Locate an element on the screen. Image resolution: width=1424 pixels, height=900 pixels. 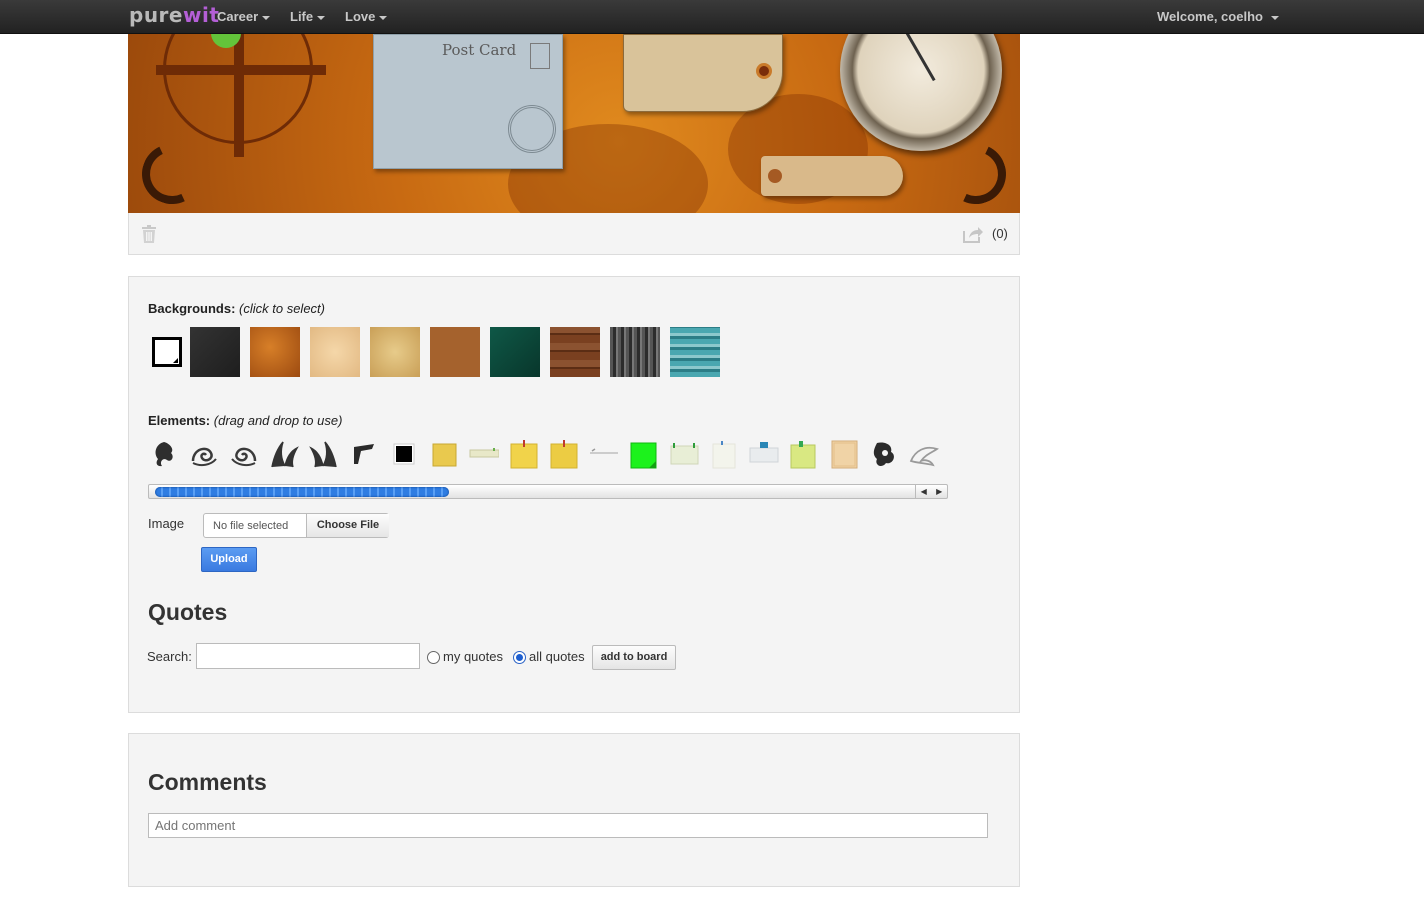
board-toolbar: (0) is located at coordinates (574, 234).